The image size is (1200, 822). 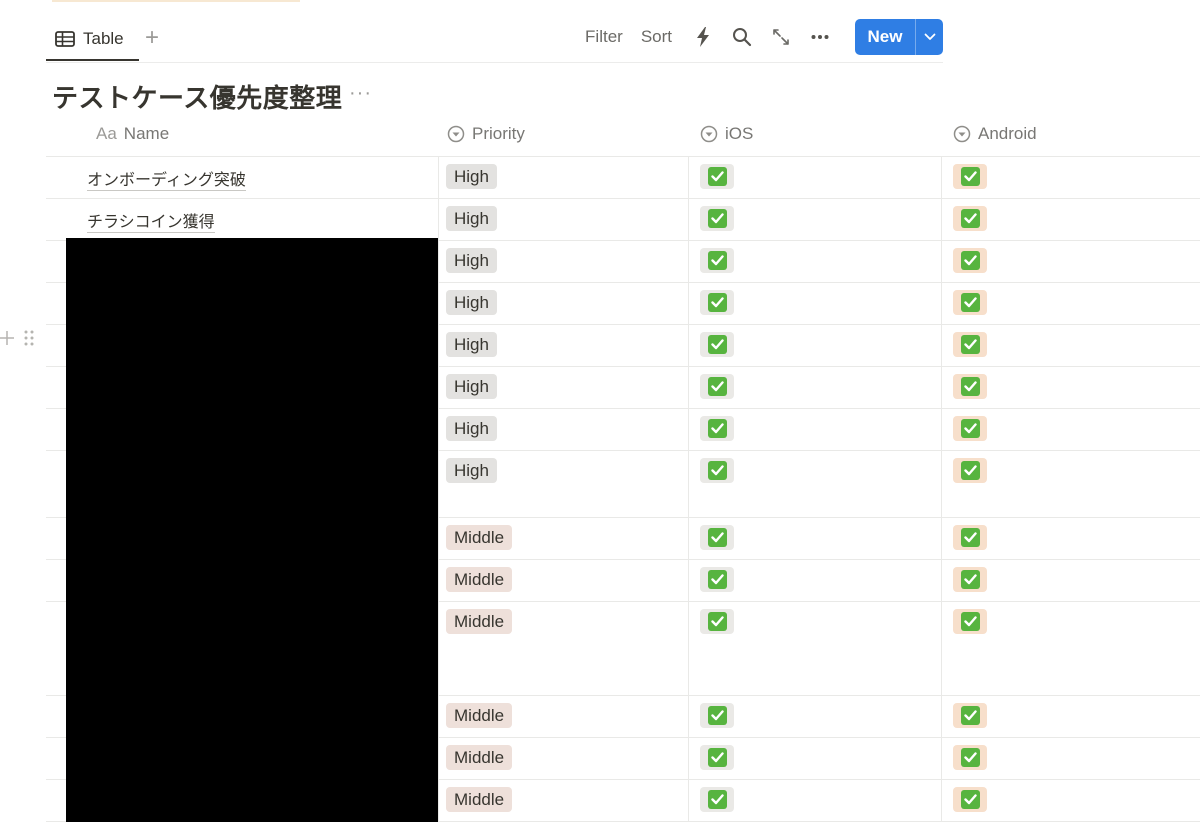 I want to click on sort-button: Sort, so click(x=656, y=37).